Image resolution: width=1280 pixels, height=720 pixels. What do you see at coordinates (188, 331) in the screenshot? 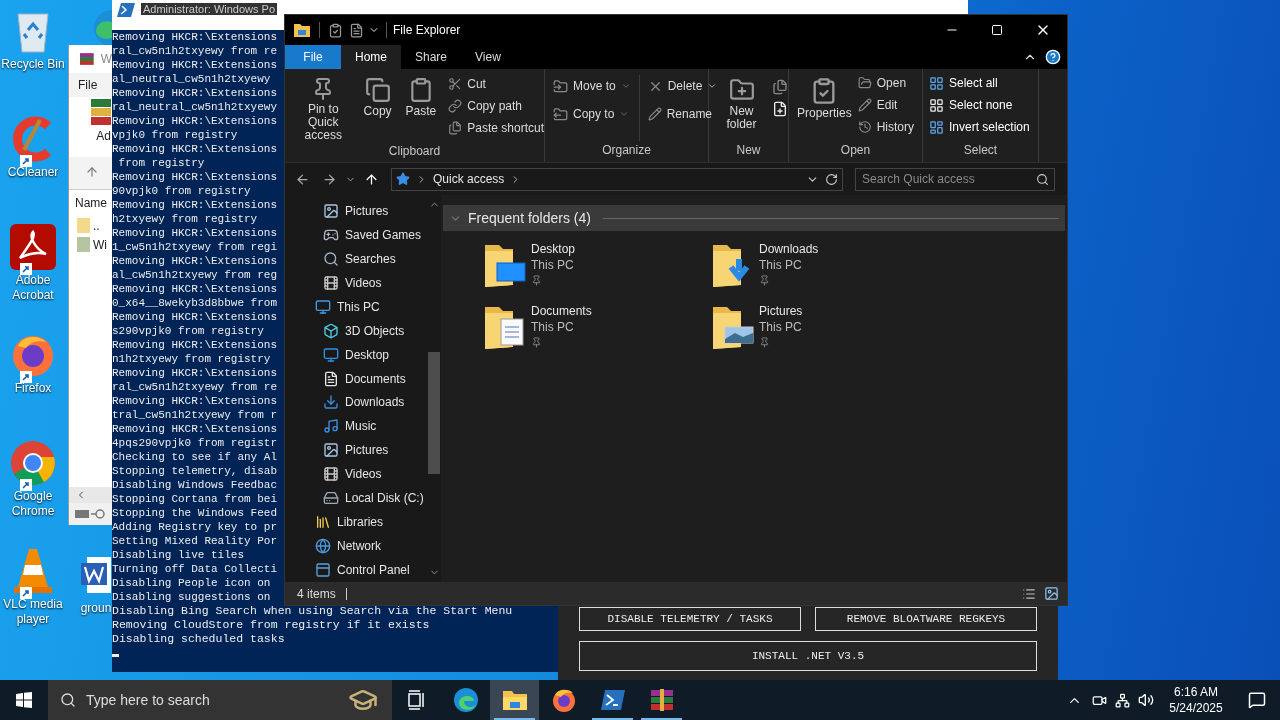
I see `console-line: s290vpjk0 from registry` at bounding box center [188, 331].